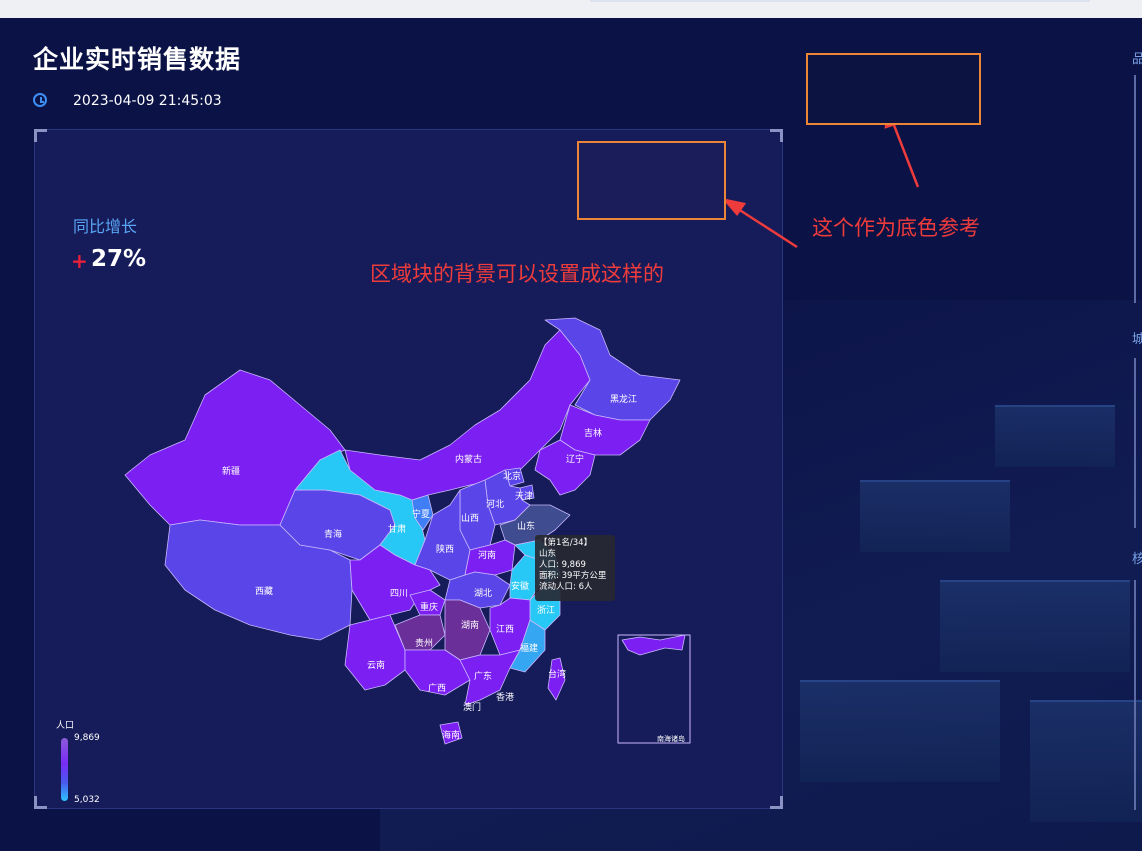 This screenshot has height=851, width=1142. What do you see at coordinates (333, 534) in the screenshot?
I see `label-qinghai: 青海` at bounding box center [333, 534].